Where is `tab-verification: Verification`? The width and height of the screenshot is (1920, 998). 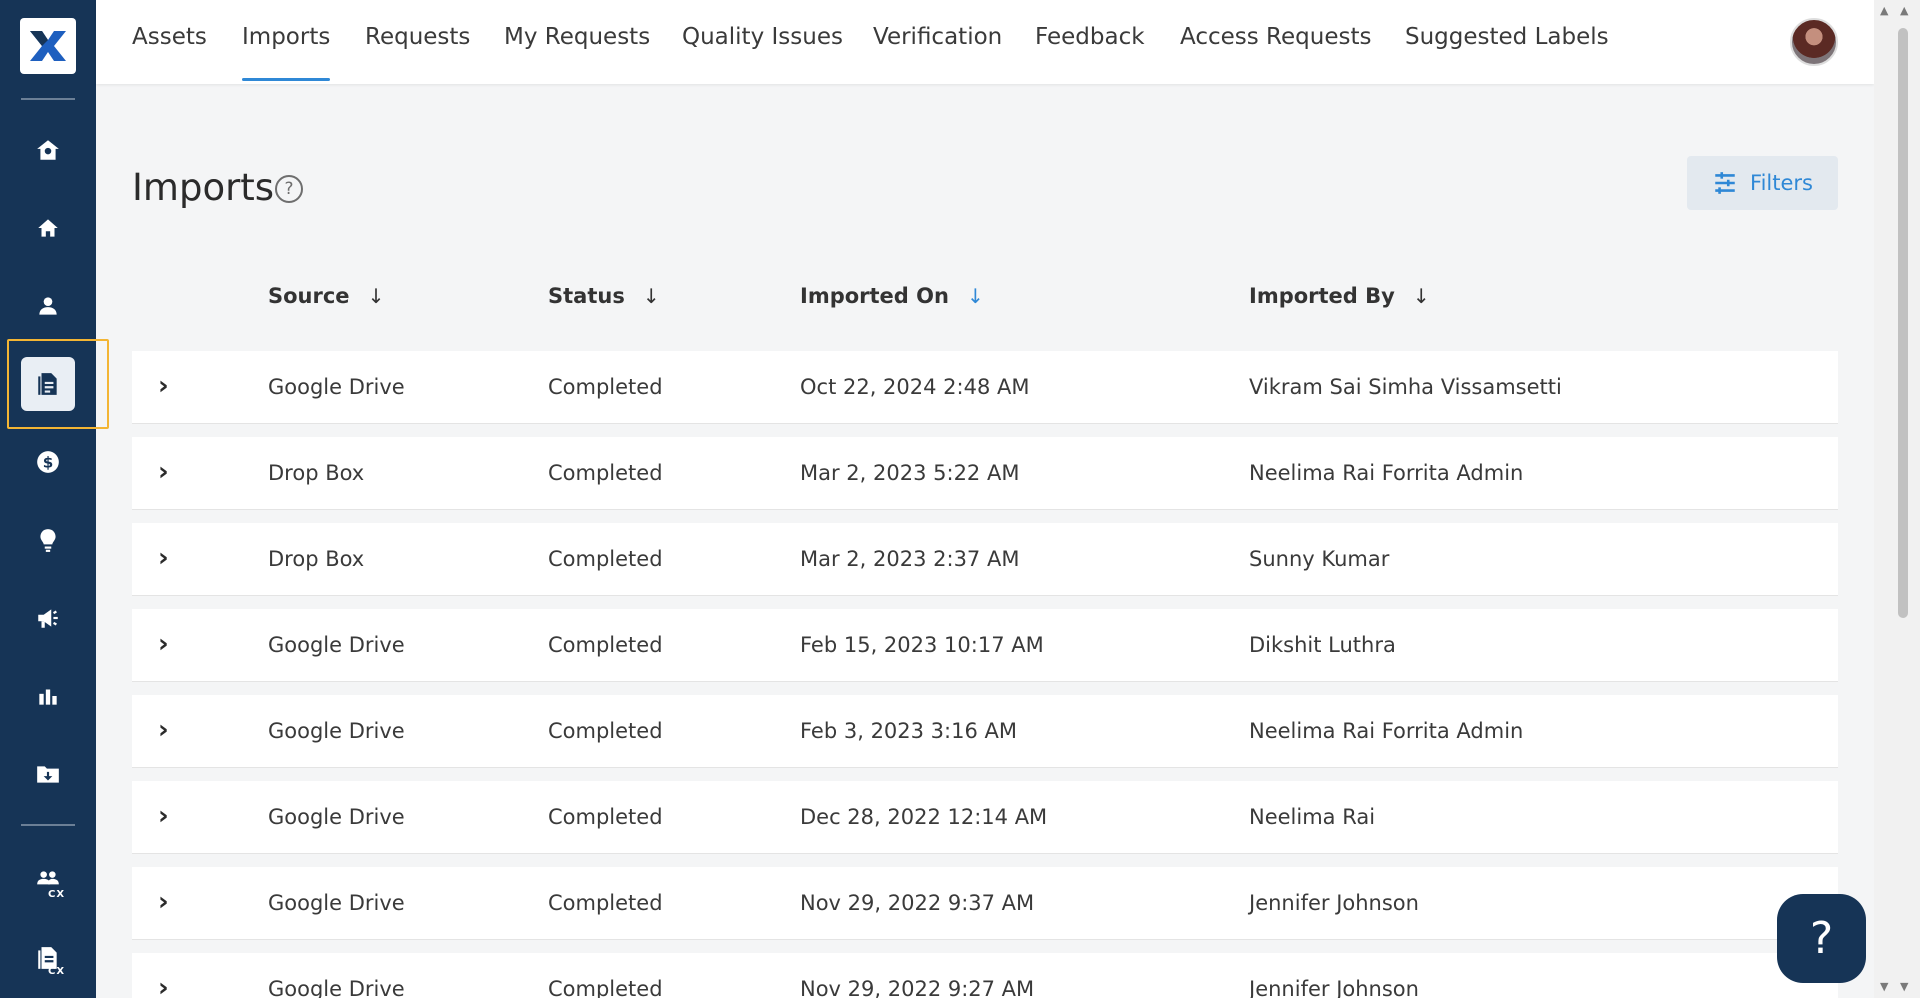 tab-verification: Verification is located at coordinates (937, 37).